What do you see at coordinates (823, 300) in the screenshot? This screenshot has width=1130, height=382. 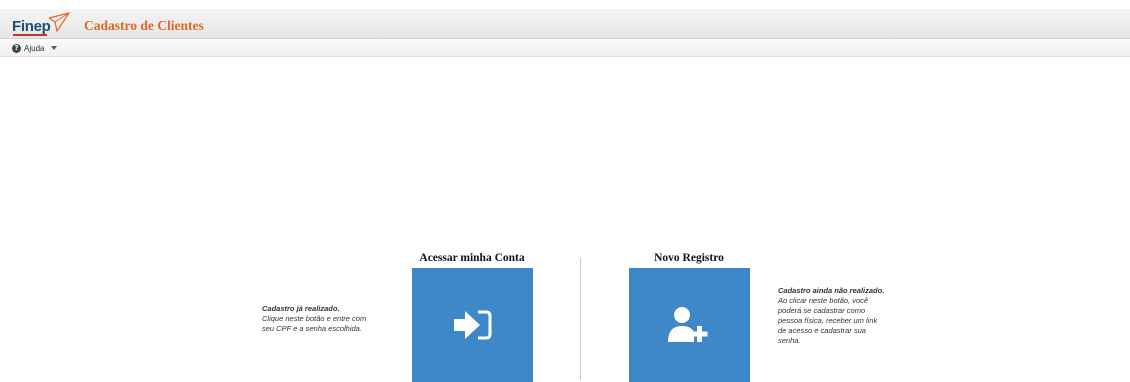 I see `register-note-line: Ao clicar neste botão, você` at bounding box center [823, 300].